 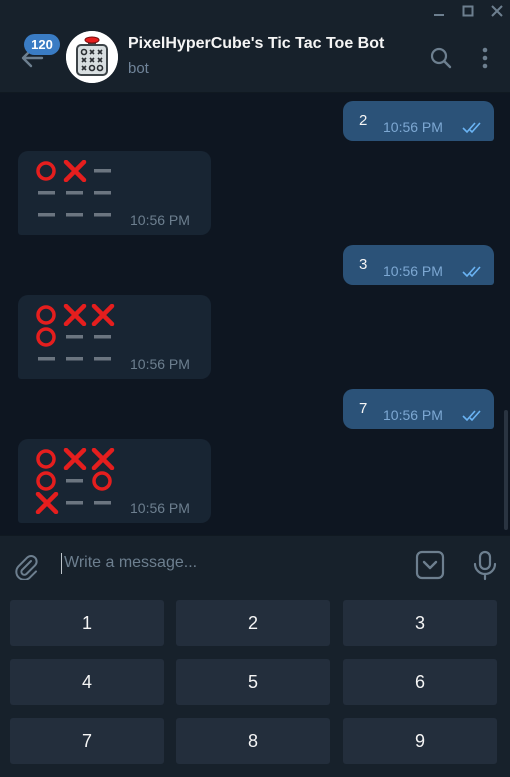 What do you see at coordinates (430, 565) in the screenshot?
I see `keyboard-toggle-icon` at bounding box center [430, 565].